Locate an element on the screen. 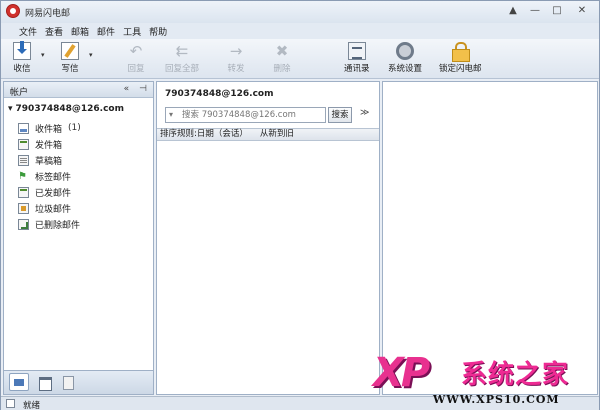 The width and height of the screenshot is (600, 410). folder-tagged: ⚑ 标签邮件 is located at coordinates (49, 176).